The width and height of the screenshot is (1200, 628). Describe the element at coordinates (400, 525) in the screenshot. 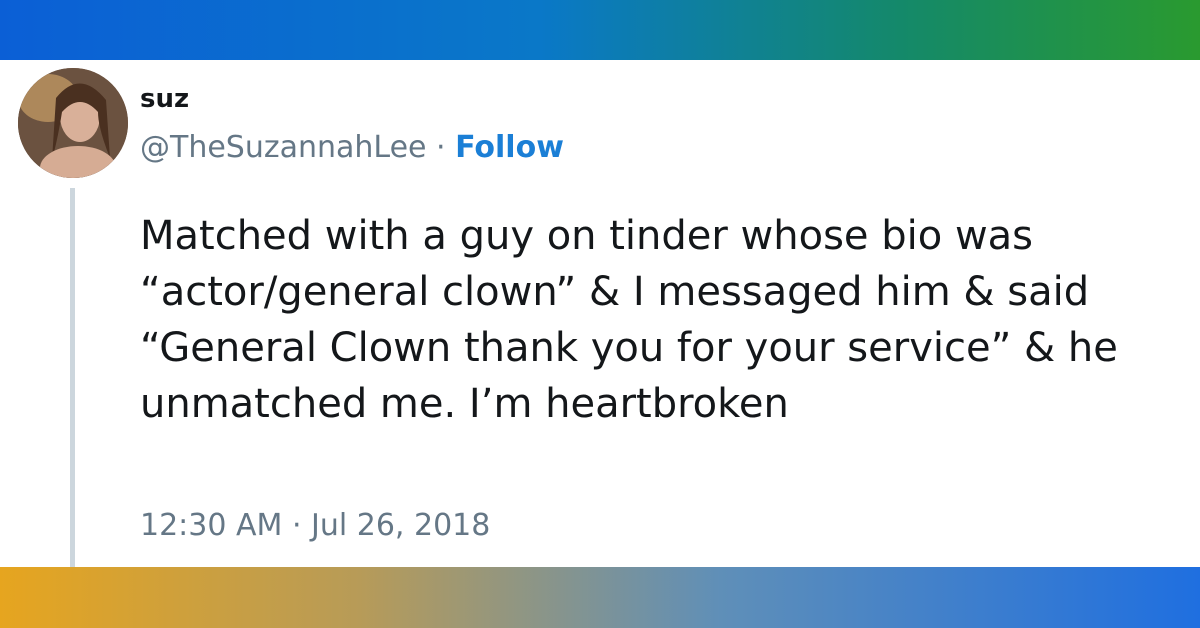

I see `tweet-date: Jul 26, 2018` at that location.